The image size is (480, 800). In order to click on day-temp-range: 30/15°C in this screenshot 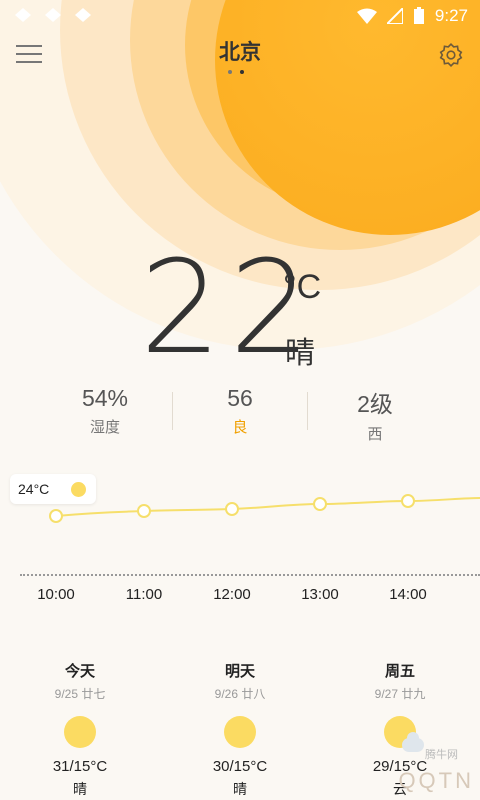, I will do `click(240, 766)`.